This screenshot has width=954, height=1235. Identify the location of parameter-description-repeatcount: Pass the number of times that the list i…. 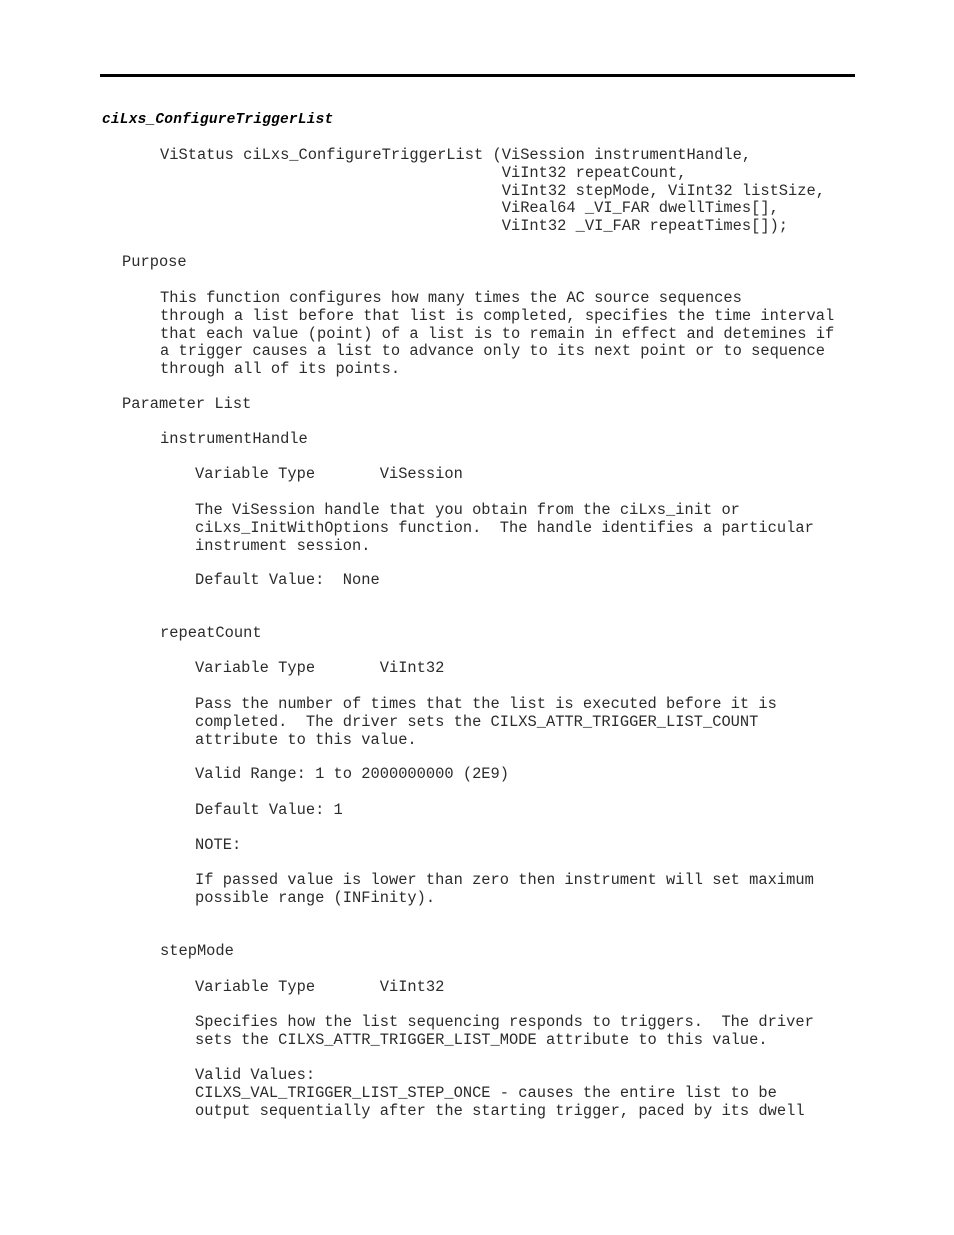
(486, 722).